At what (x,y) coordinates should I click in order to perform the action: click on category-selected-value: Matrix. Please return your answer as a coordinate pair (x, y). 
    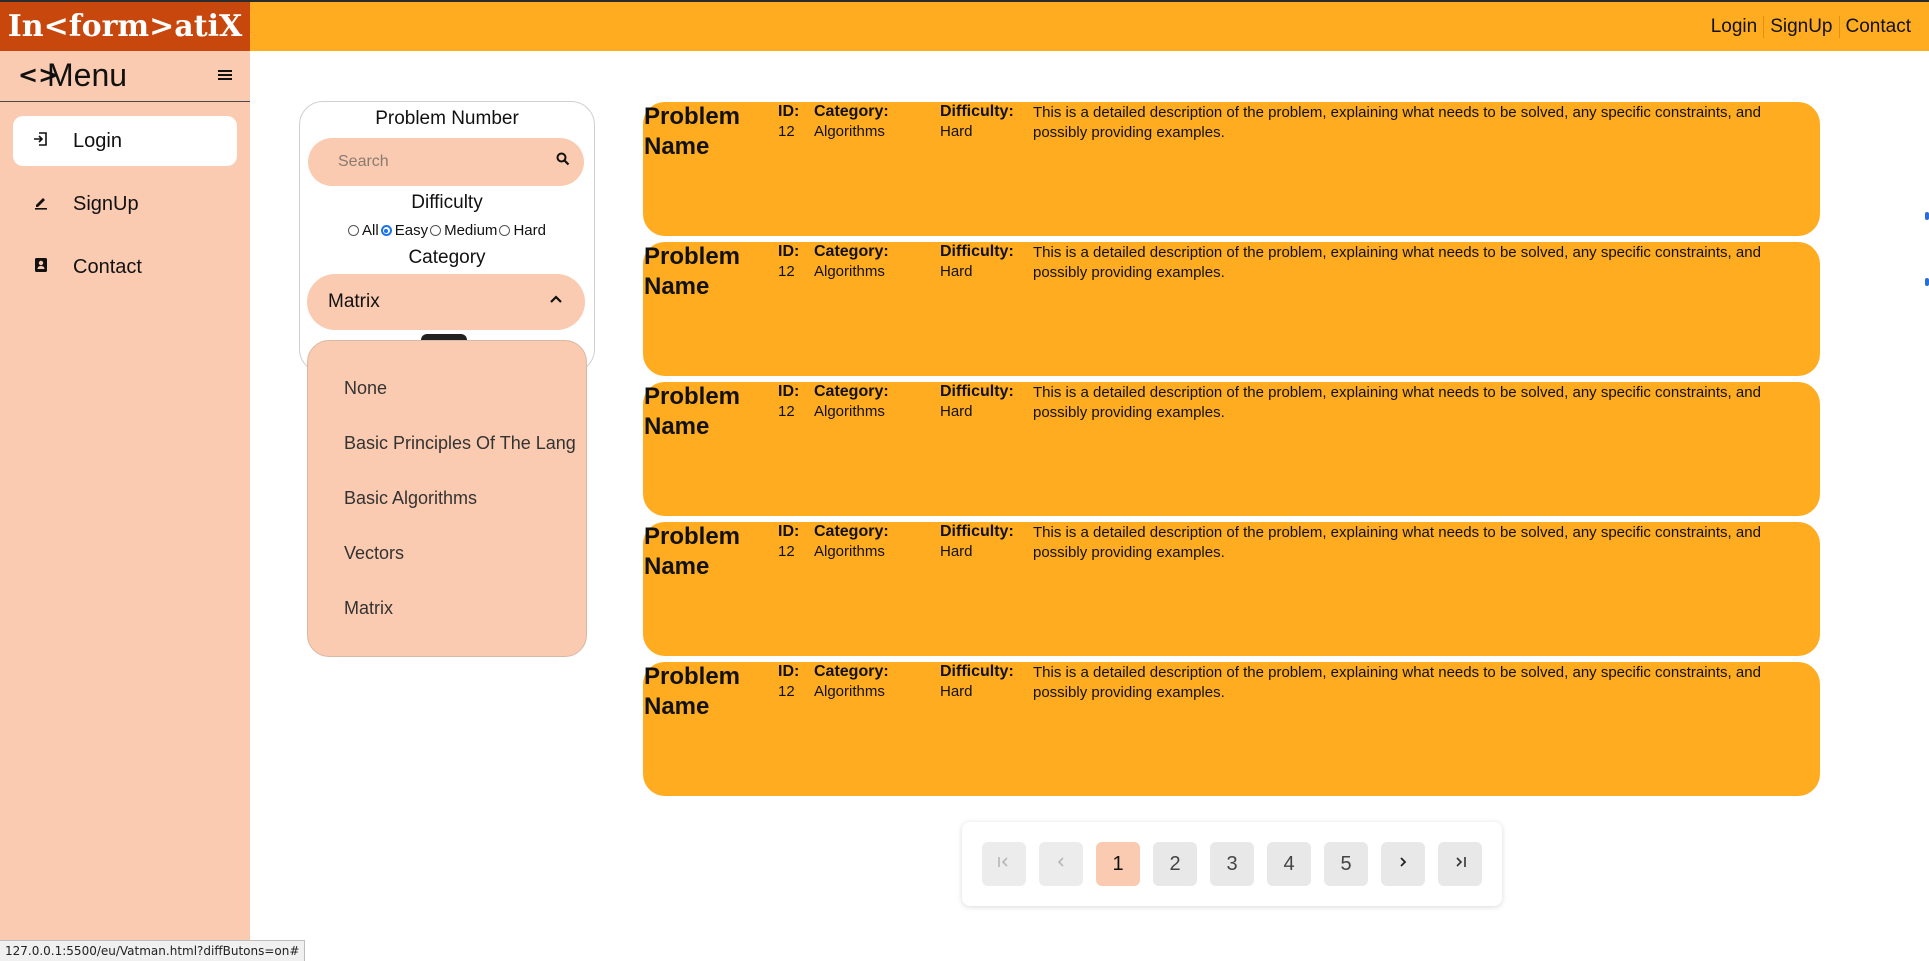
    Looking at the image, I should click on (354, 301).